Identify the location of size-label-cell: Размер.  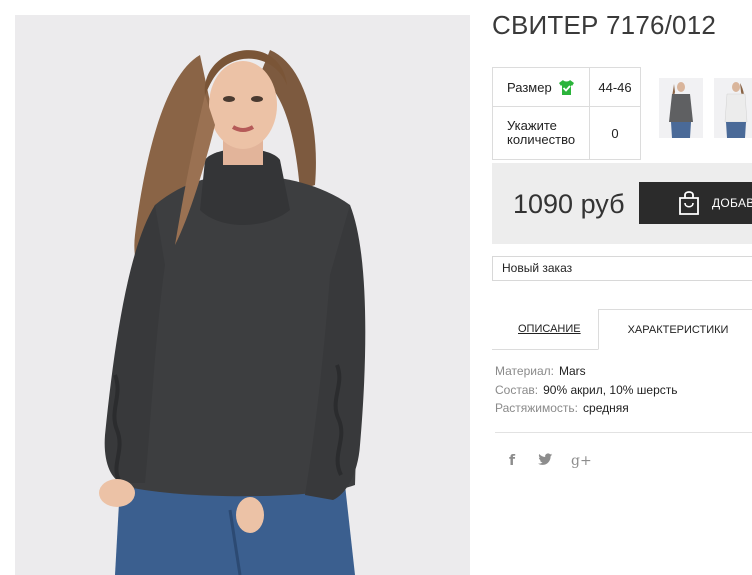
(541, 87).